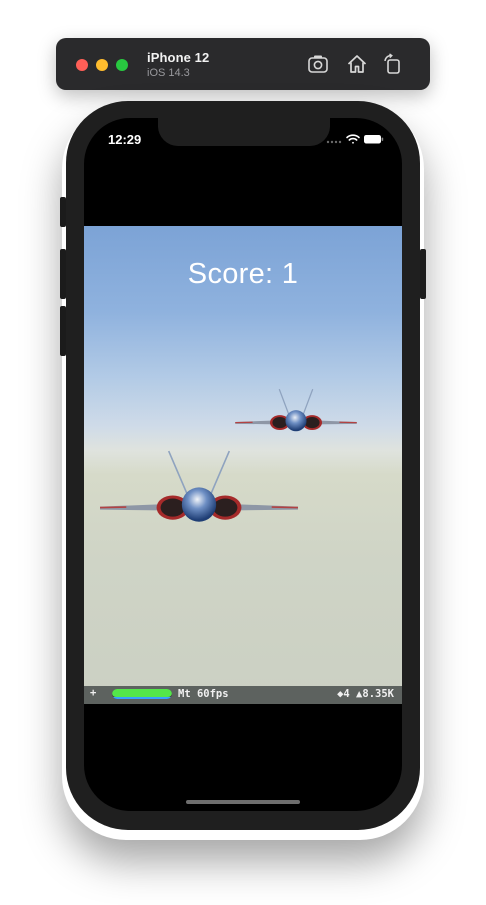 The width and height of the screenshot is (486, 905). I want to click on rotate-icon, so click(392, 63).